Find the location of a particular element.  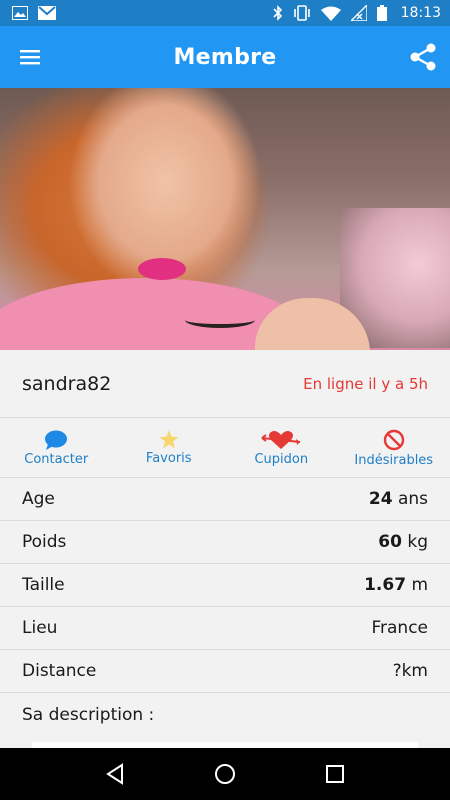

recents-icon is located at coordinates (335, 774).